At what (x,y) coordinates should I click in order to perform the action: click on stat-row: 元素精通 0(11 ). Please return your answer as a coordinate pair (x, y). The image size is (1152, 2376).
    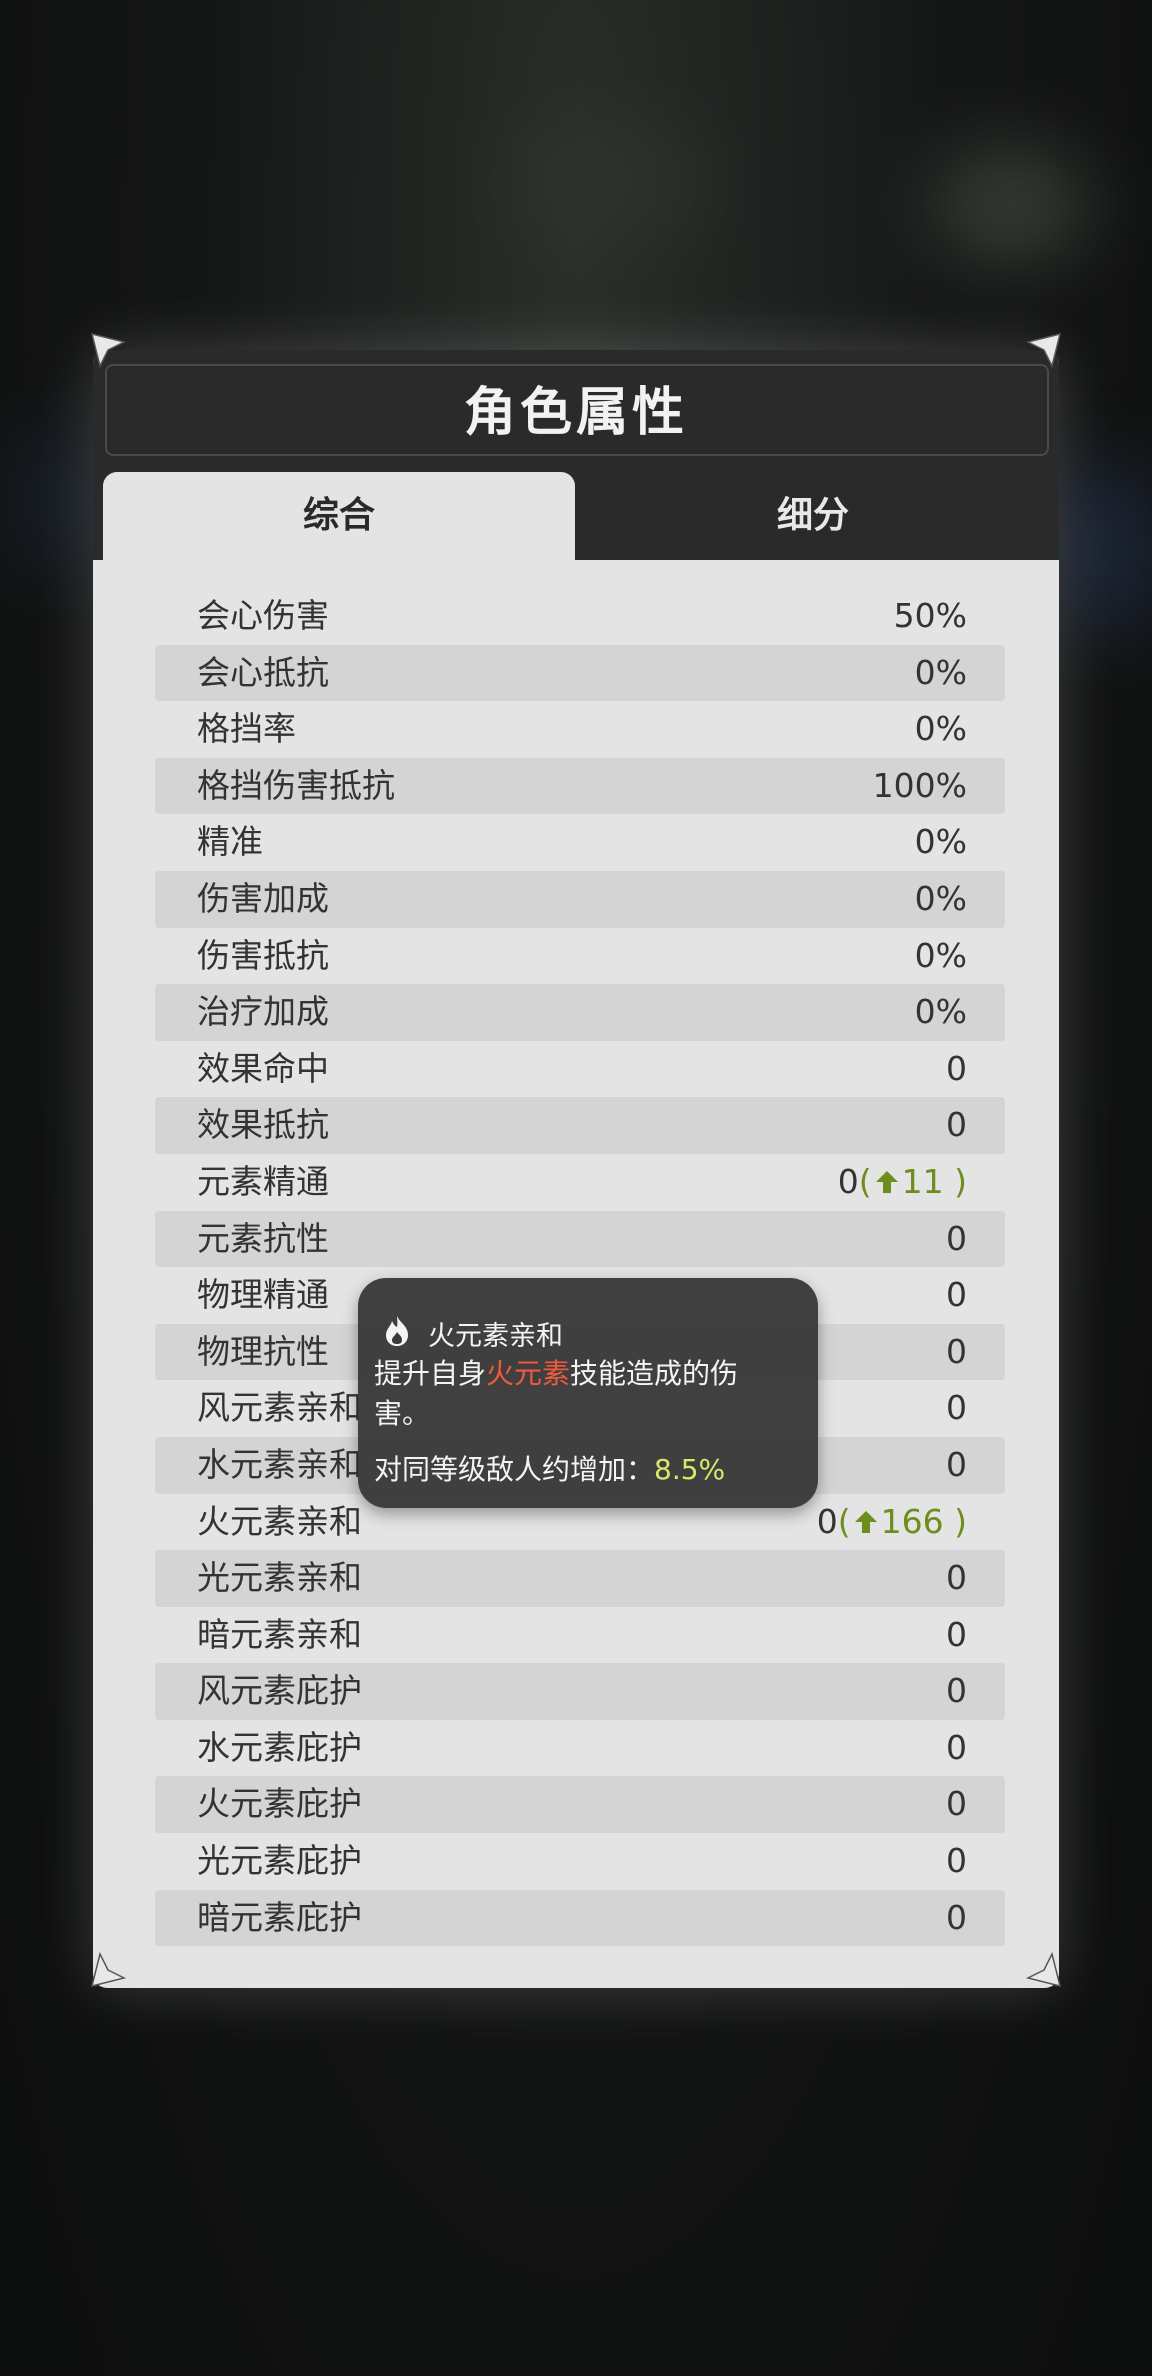
    Looking at the image, I should click on (580, 1182).